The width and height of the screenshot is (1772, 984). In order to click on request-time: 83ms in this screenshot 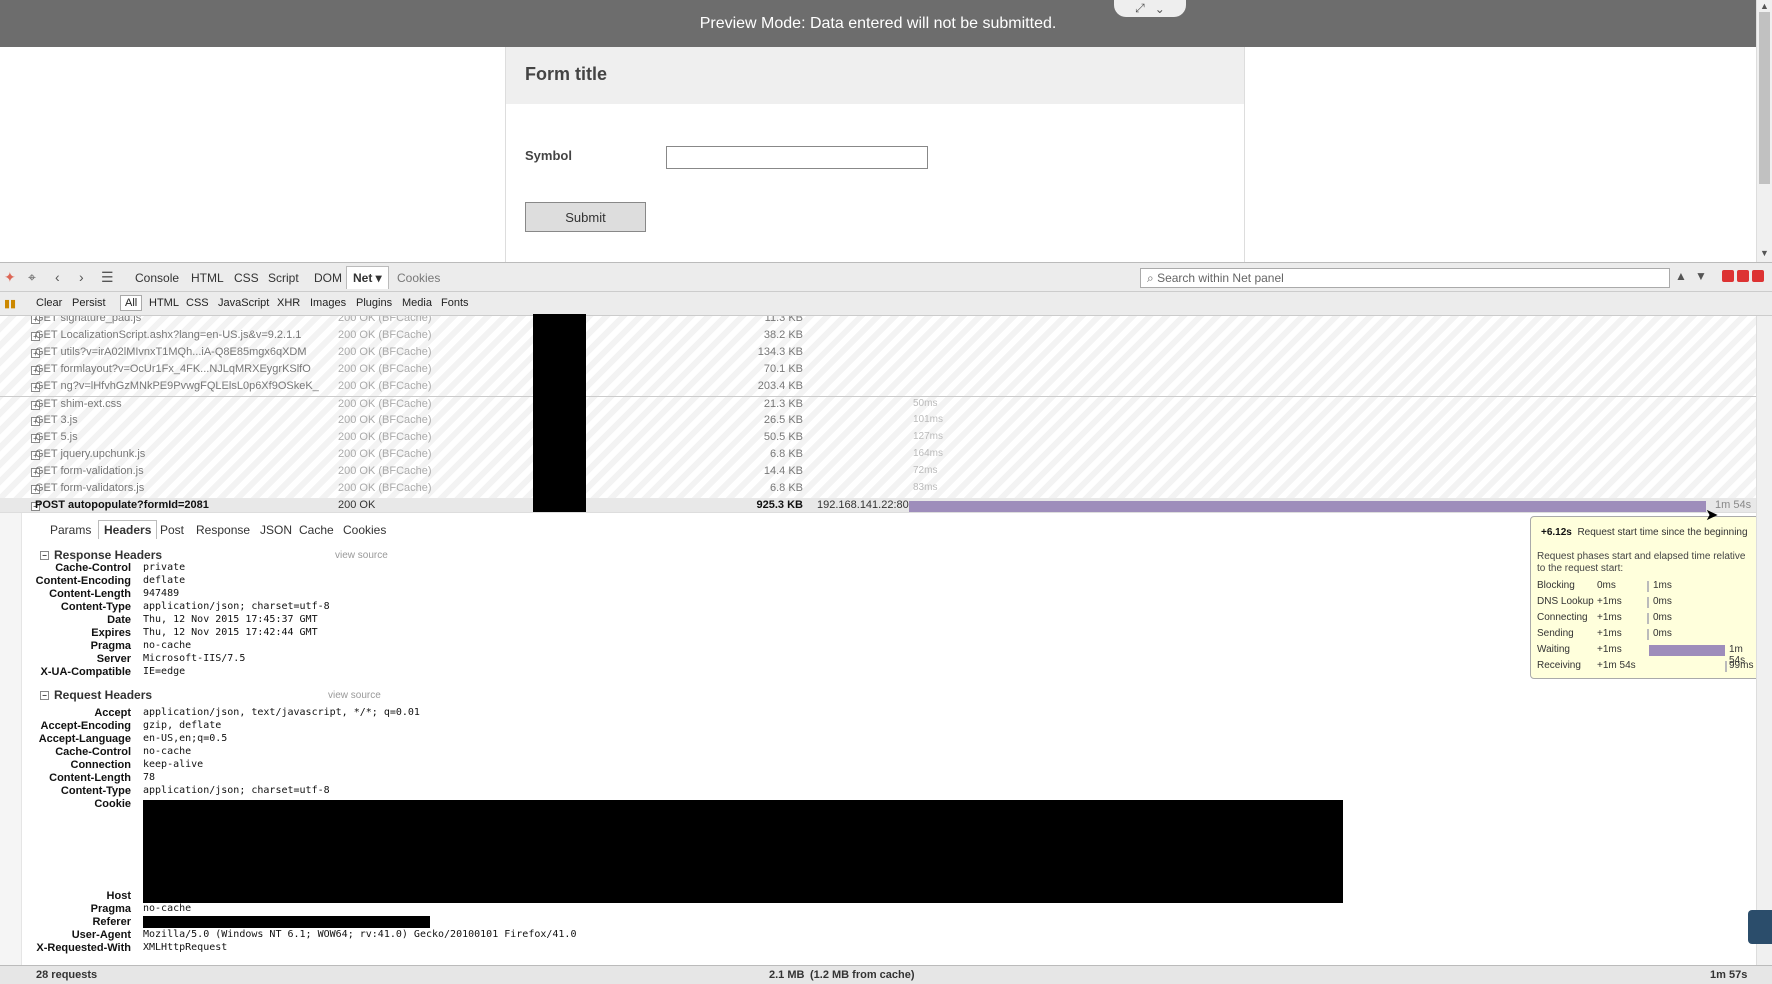, I will do `click(925, 487)`.